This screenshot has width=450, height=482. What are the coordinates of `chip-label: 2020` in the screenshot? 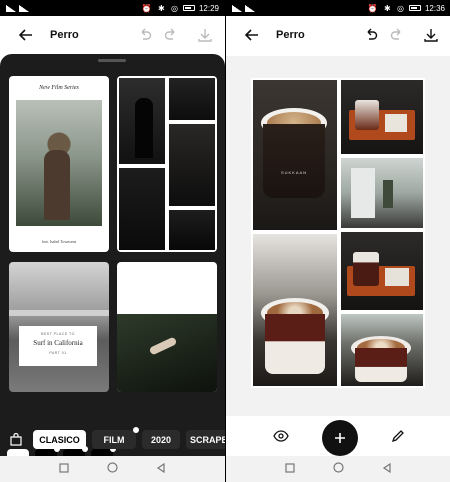 It's located at (161, 439).